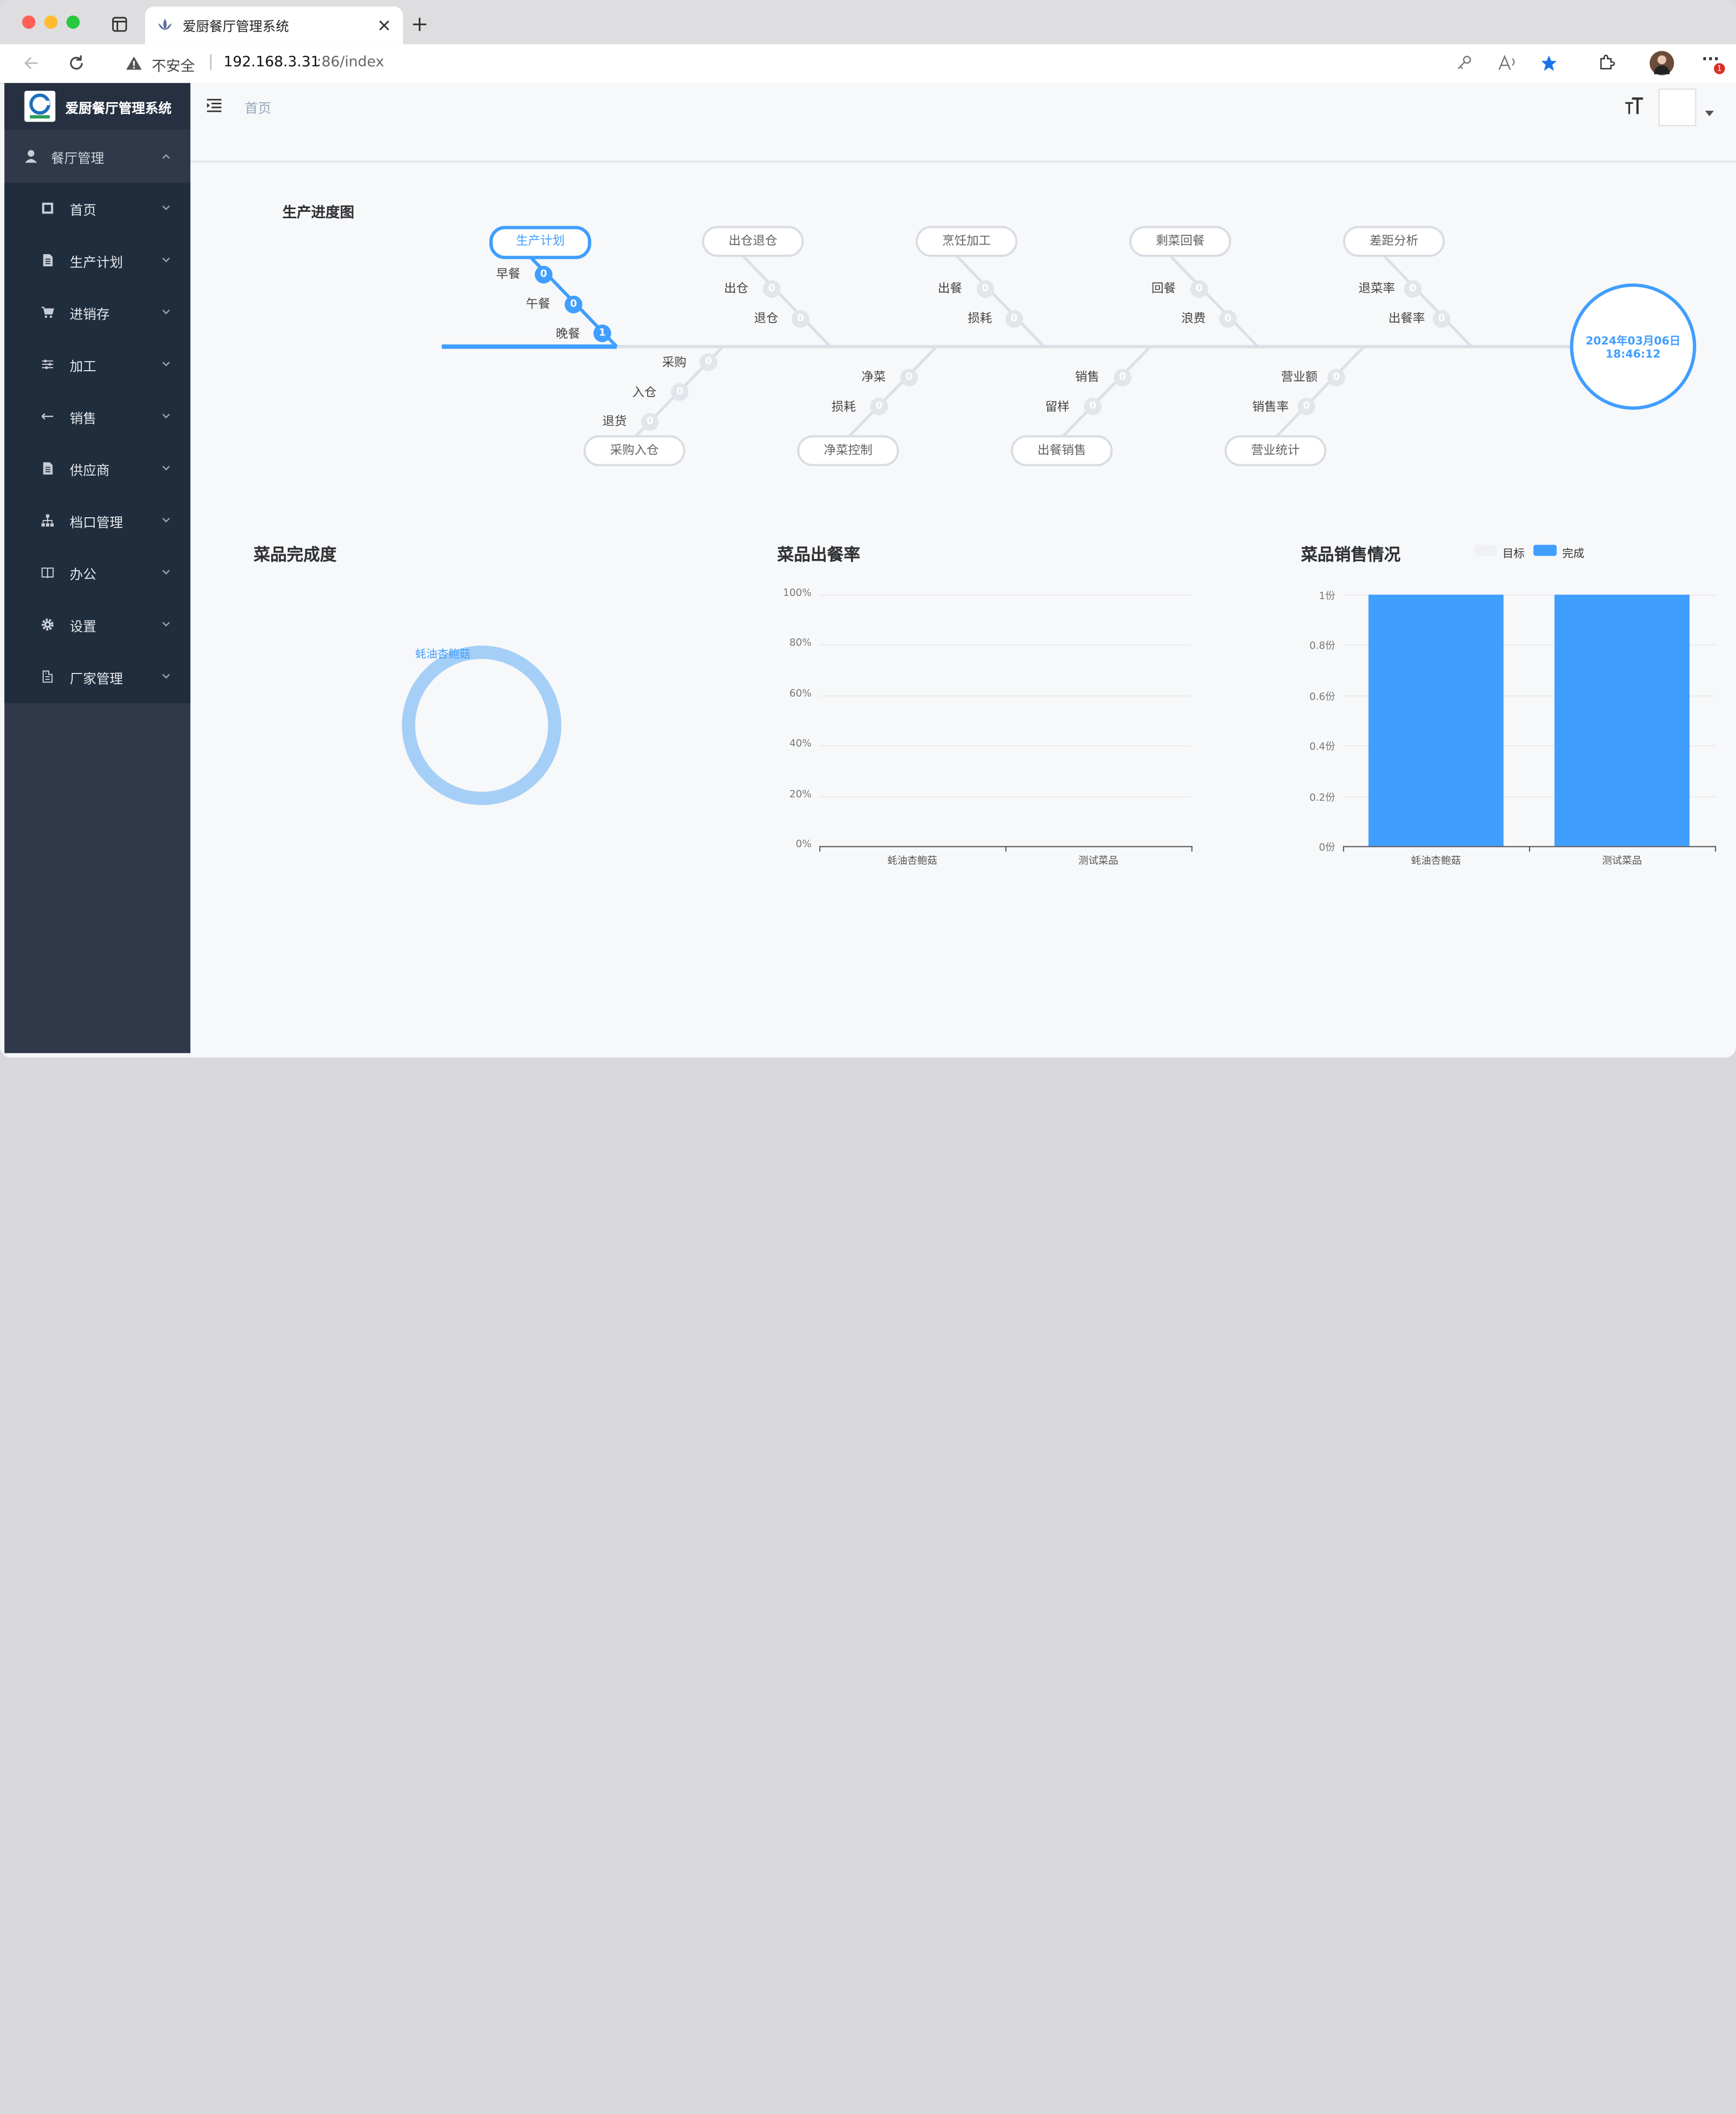 The image size is (1736, 2114). I want to click on y-tick-label: 100%, so click(797, 593).